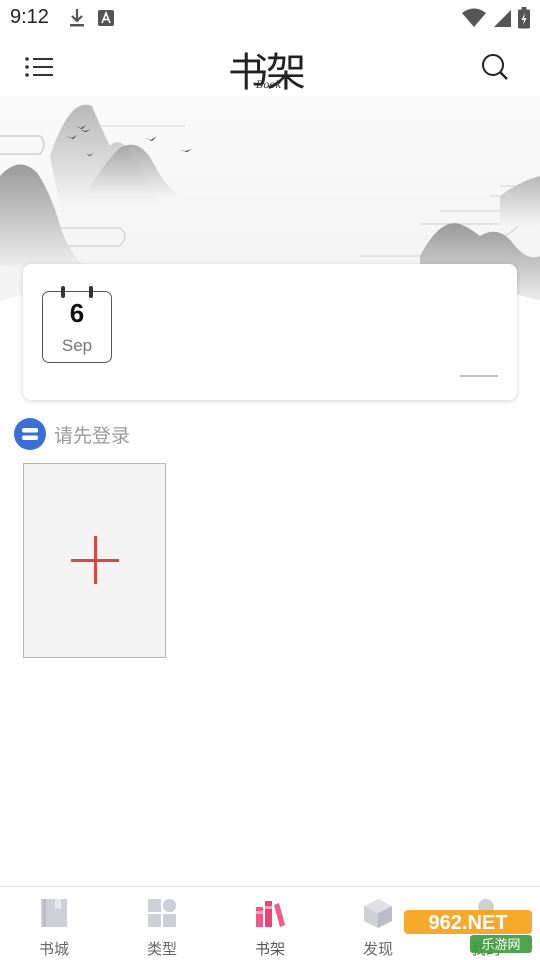  What do you see at coordinates (269, 85) in the screenshot?
I see `logo-subtitle: Book` at bounding box center [269, 85].